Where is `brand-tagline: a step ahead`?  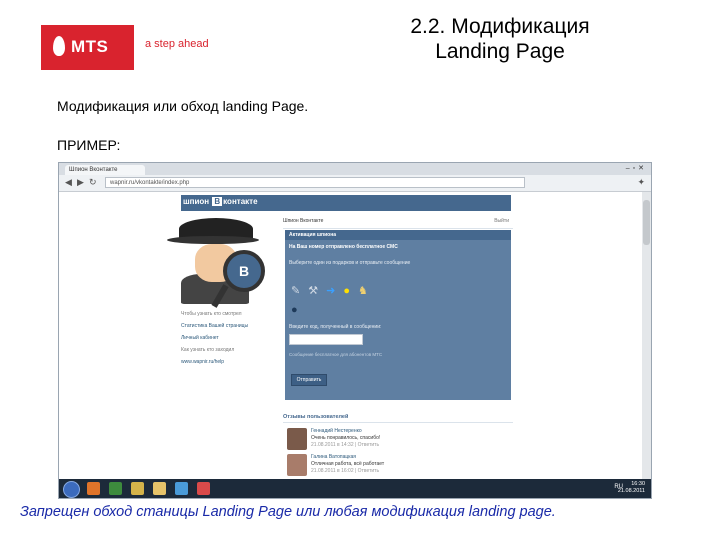
brand-tagline: a step ahead is located at coordinates (177, 44).